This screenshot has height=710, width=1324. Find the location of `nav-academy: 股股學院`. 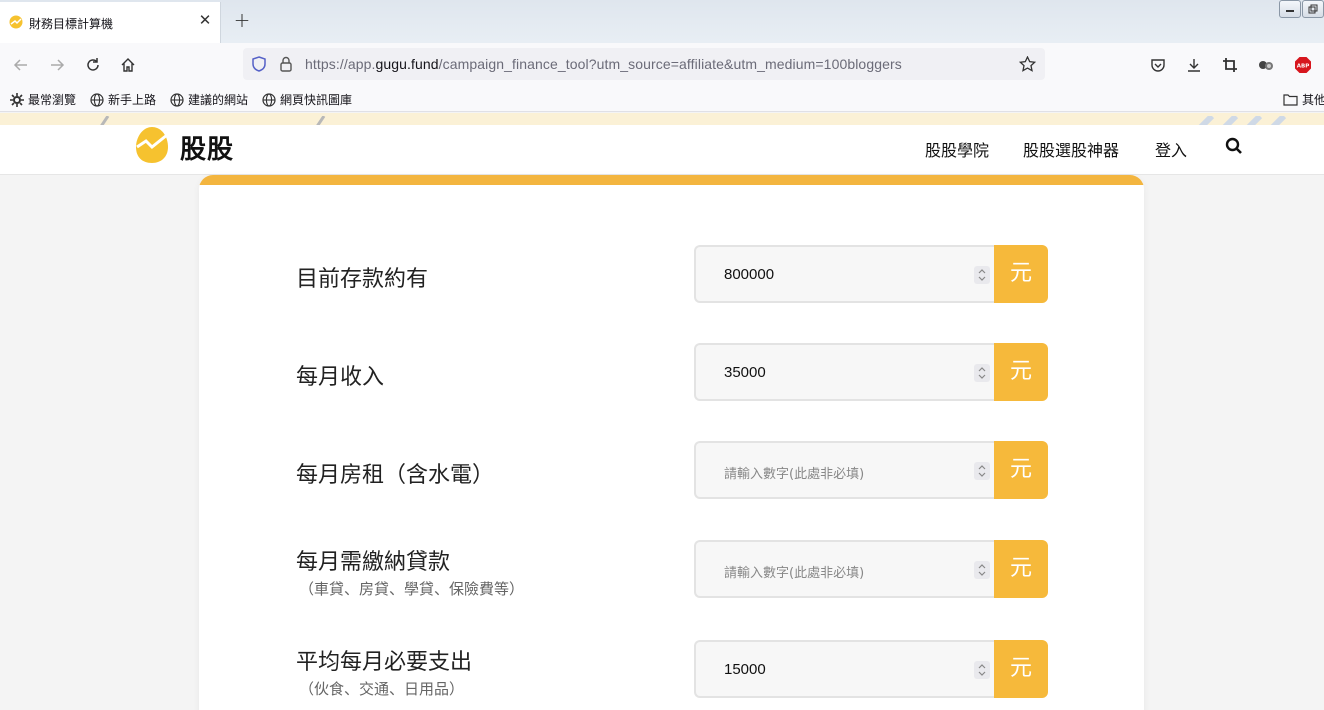

nav-academy: 股股學院 is located at coordinates (957, 149).